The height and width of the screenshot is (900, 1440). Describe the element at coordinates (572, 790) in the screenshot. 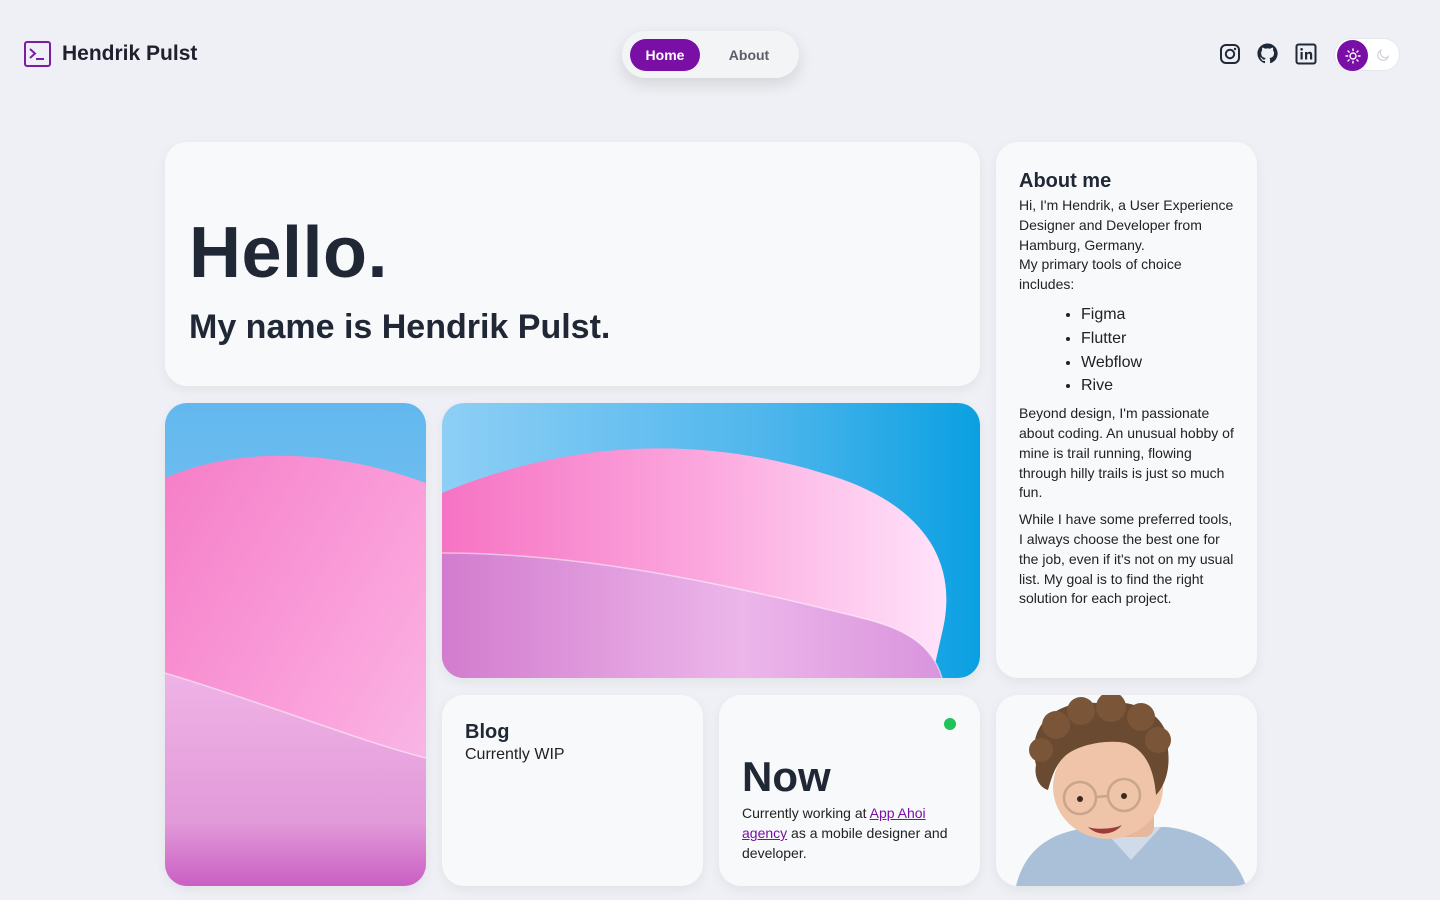

I see `blog-card: Blog Currently WIP` at that location.